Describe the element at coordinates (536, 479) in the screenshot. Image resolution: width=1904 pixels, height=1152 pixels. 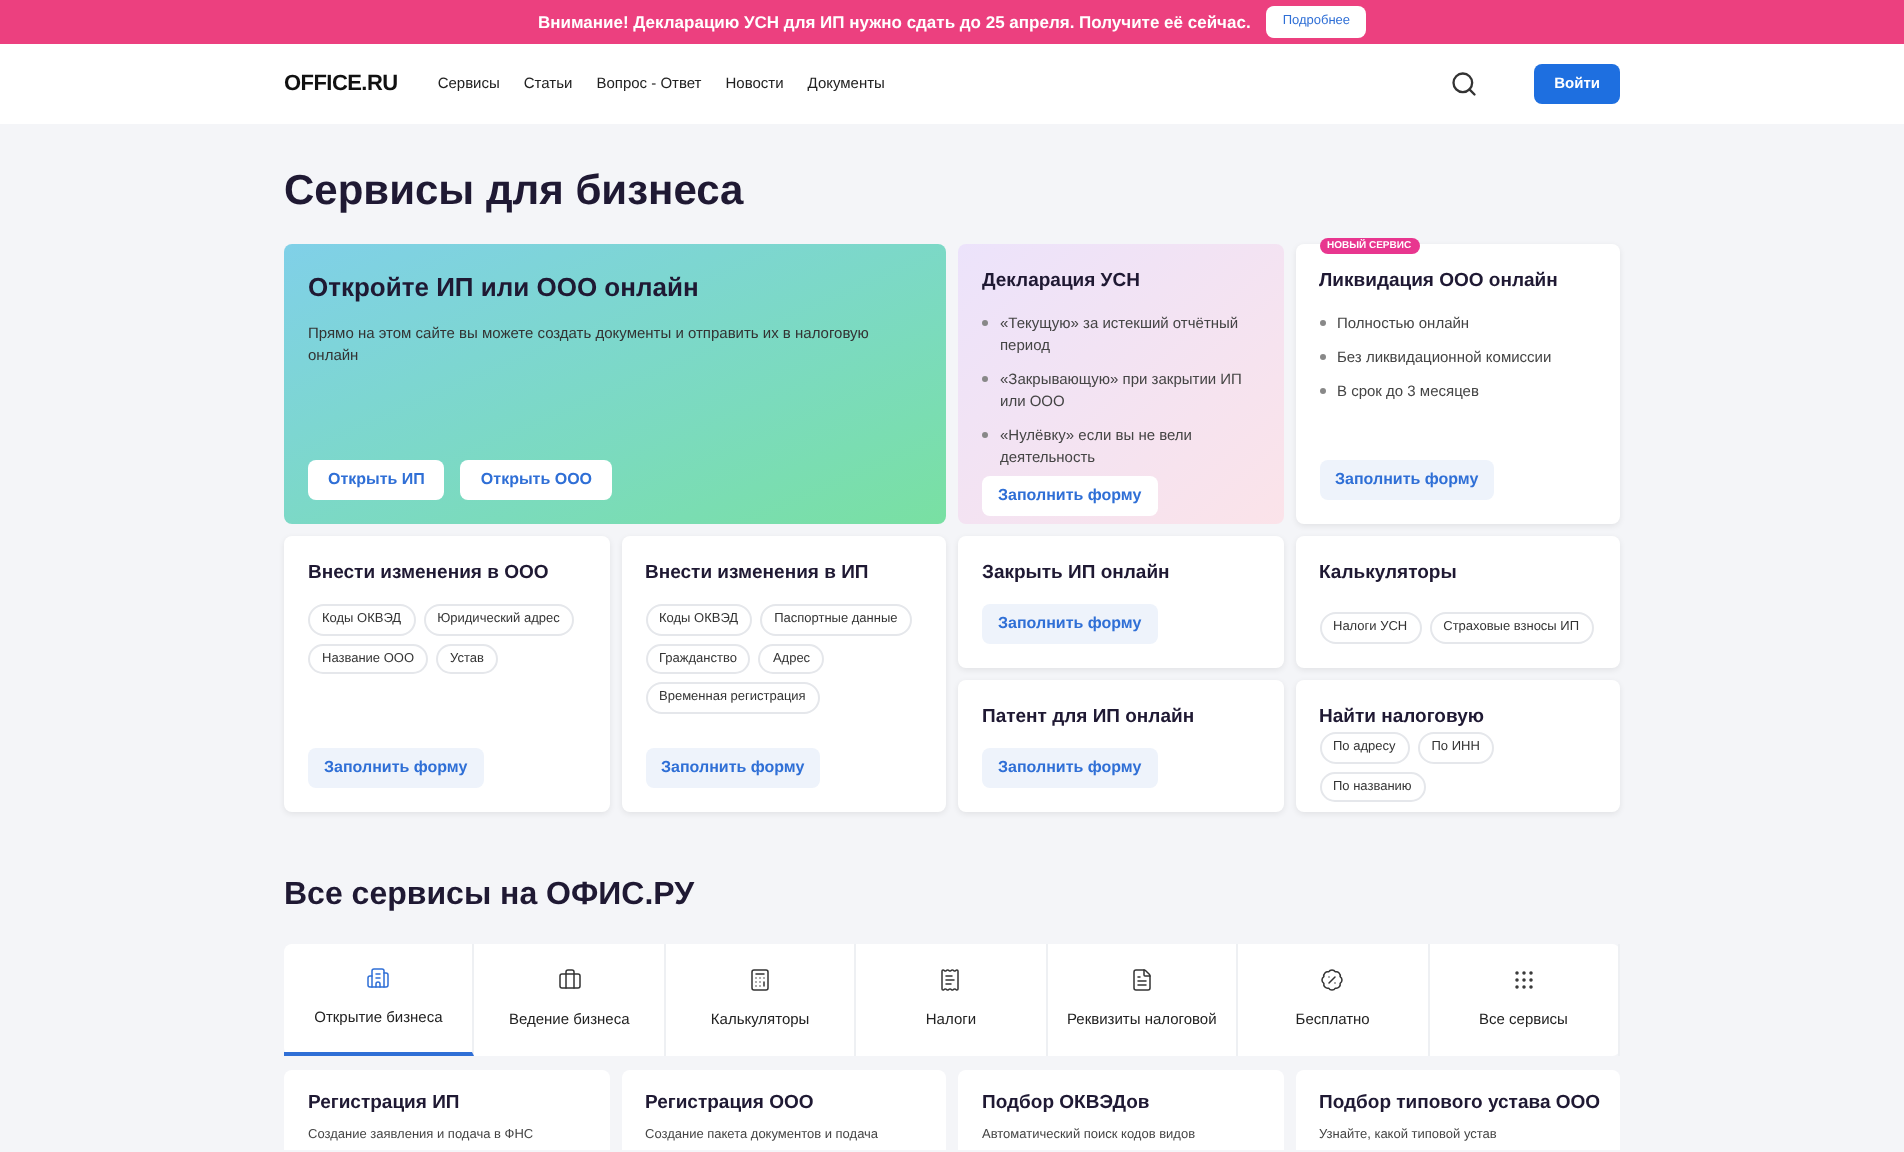
I see `open-button: Открыть ООО` at that location.